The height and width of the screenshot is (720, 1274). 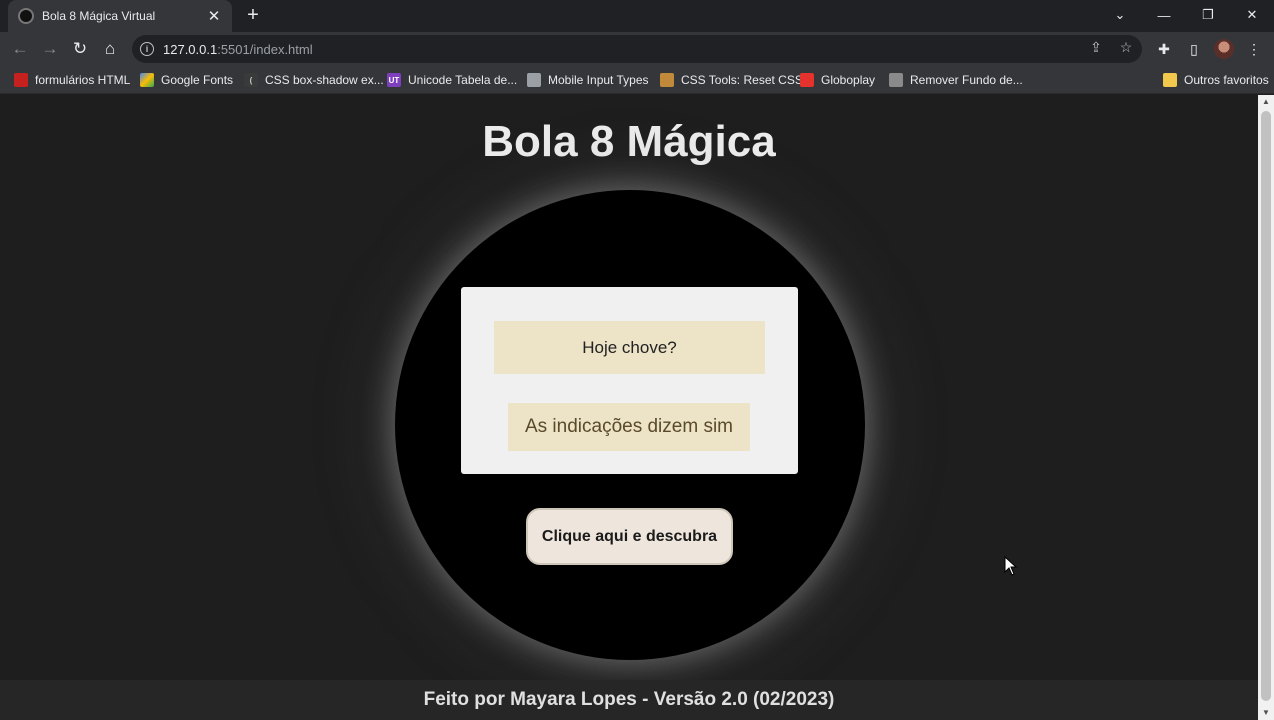 I want to click on bookmark-item: CSS Tools: Reset CSS, so click(x=731, y=80).